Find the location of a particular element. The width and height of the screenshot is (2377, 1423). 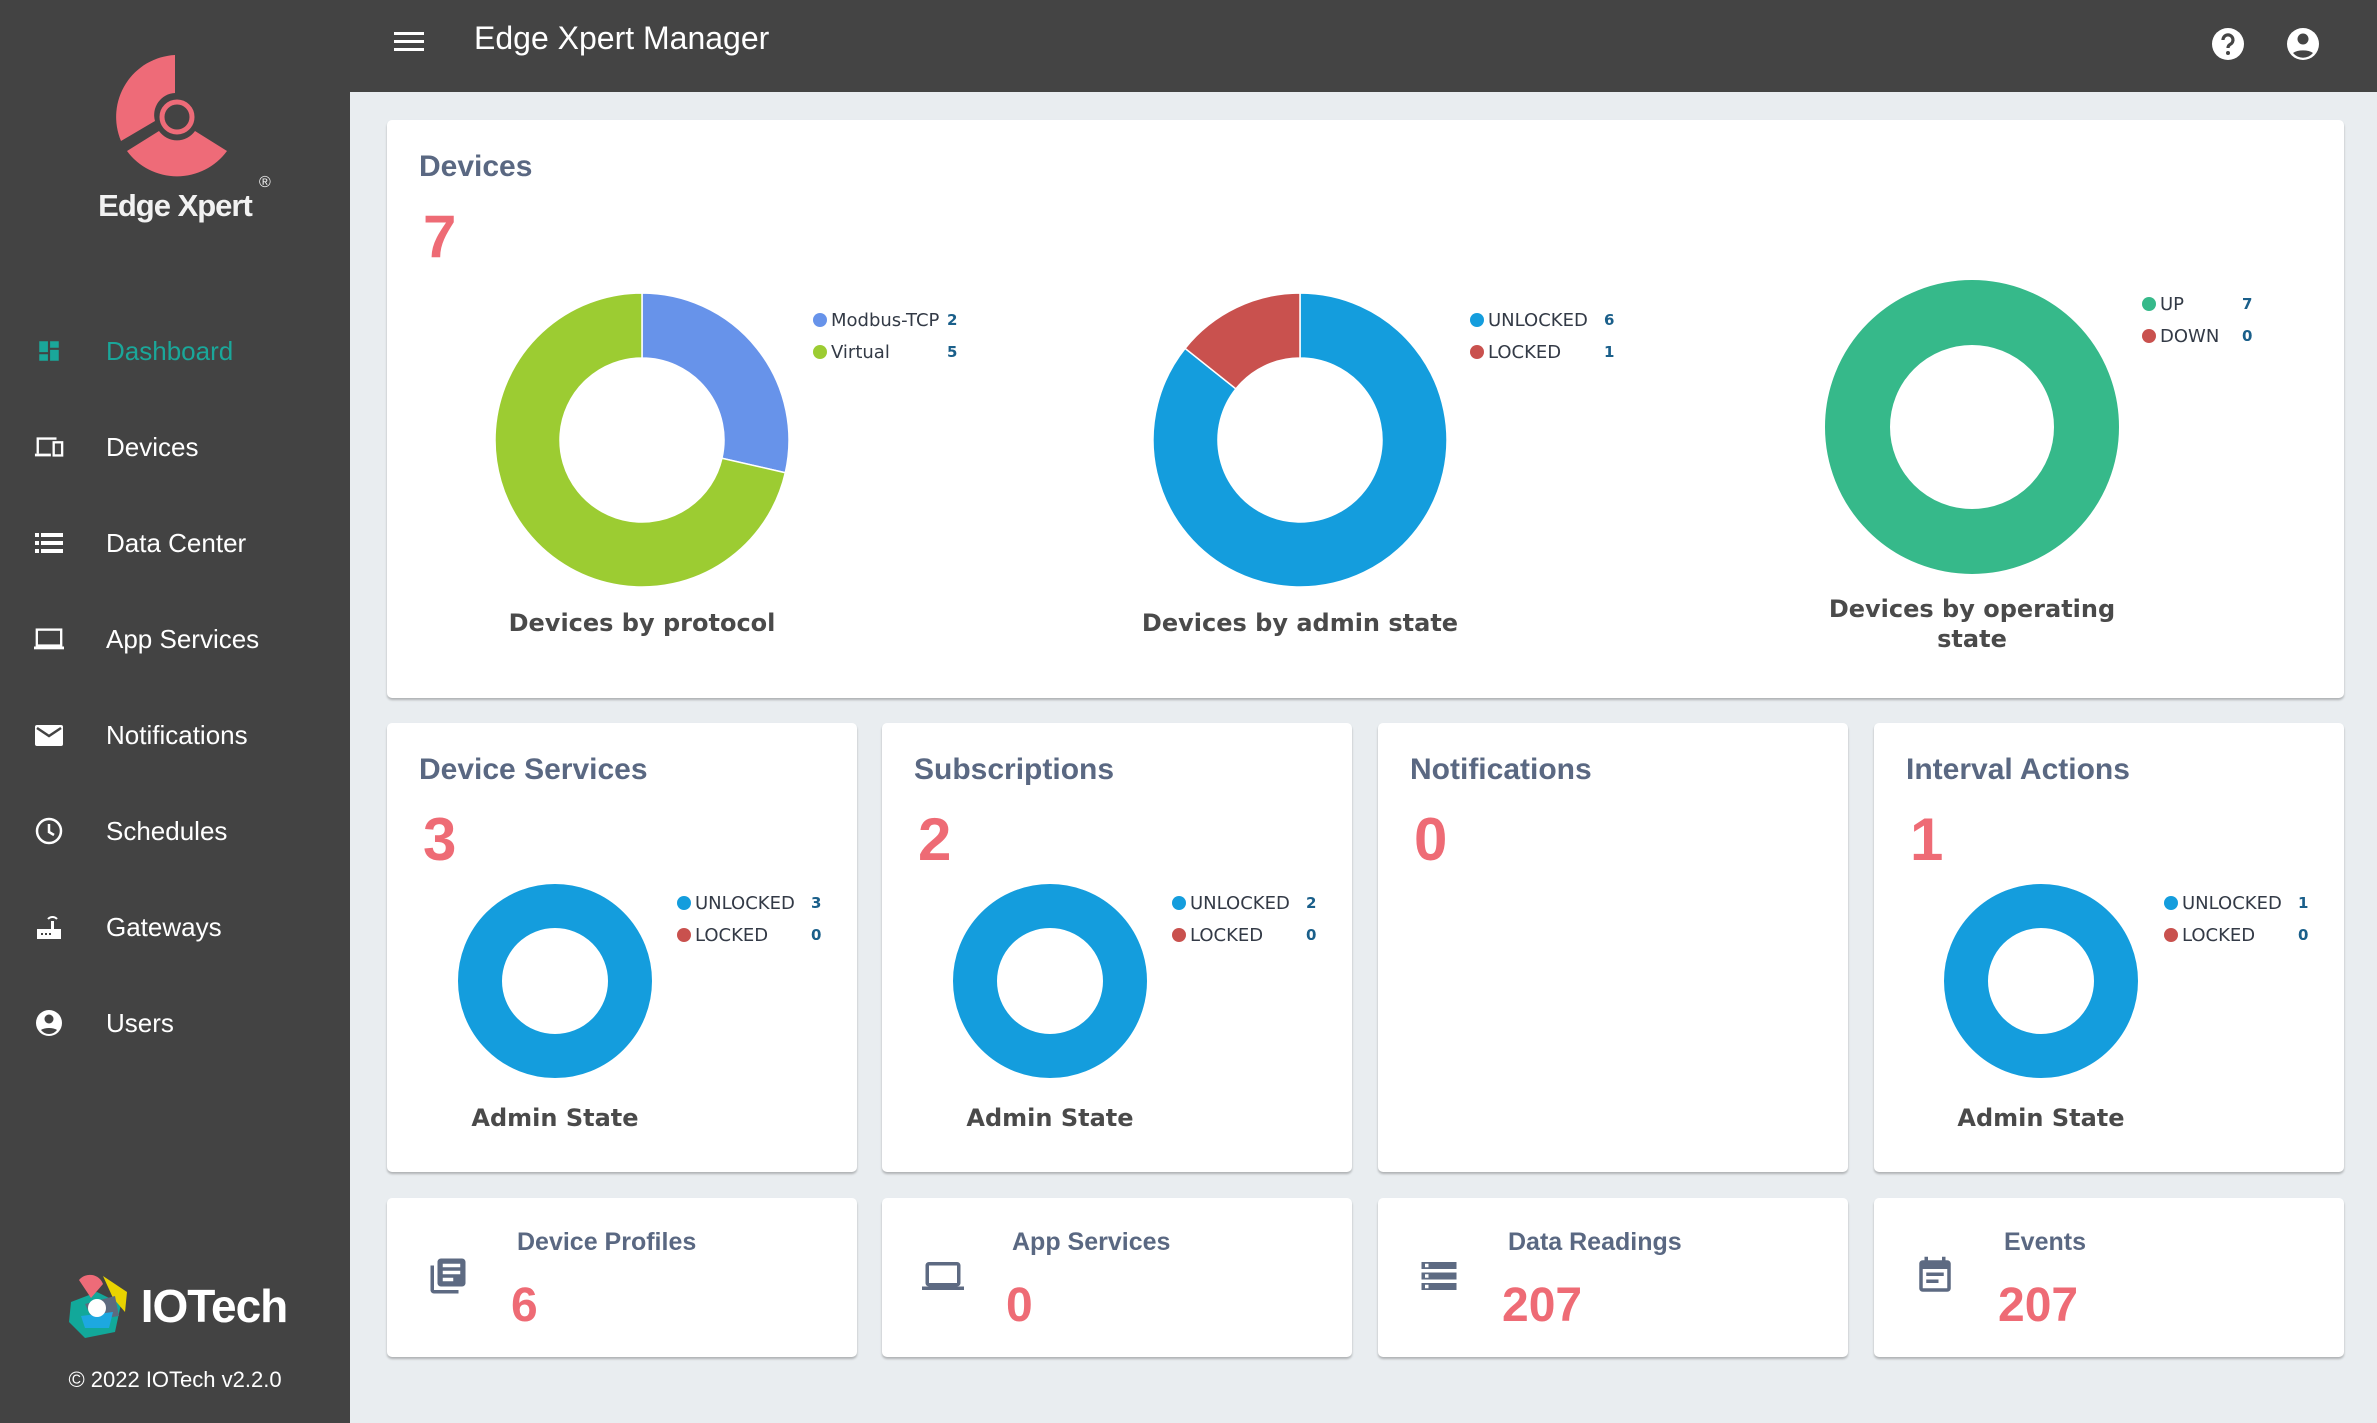

donut-slice-up is located at coordinates (1972, 427).